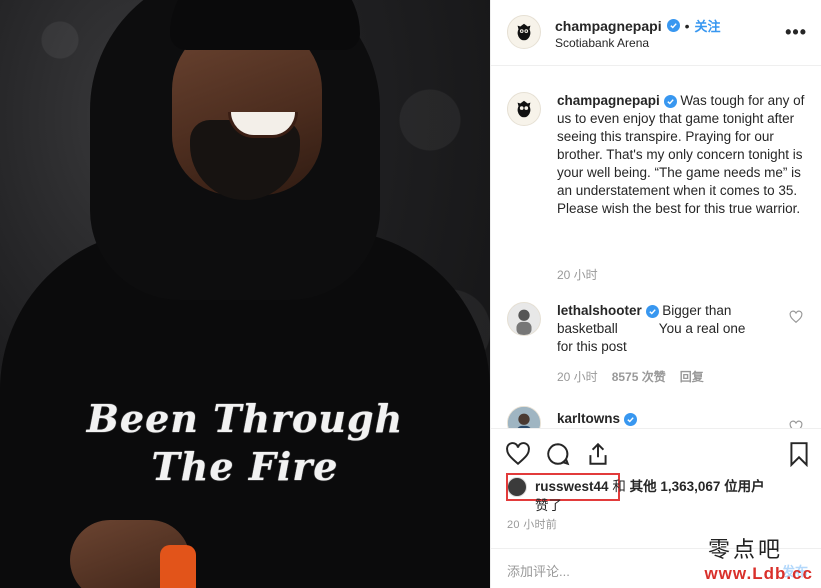  I want to click on heart-icon, so click(518, 454).